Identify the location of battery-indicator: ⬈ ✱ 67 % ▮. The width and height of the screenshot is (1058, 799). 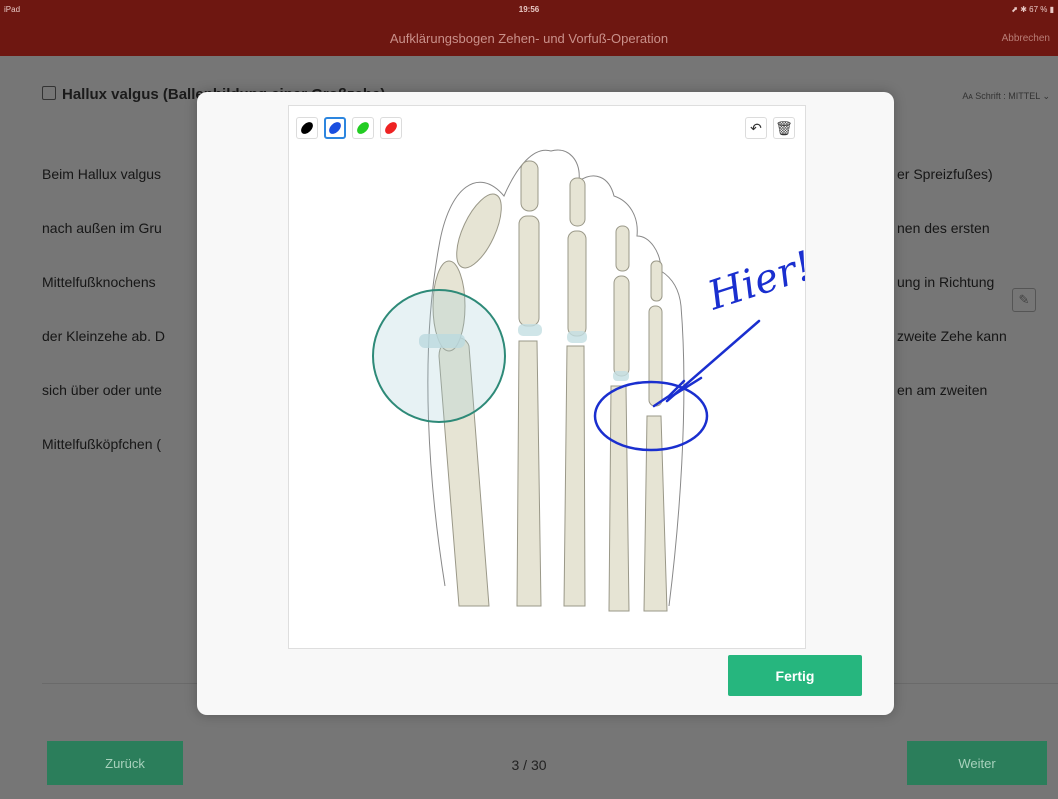
(1032, 9).